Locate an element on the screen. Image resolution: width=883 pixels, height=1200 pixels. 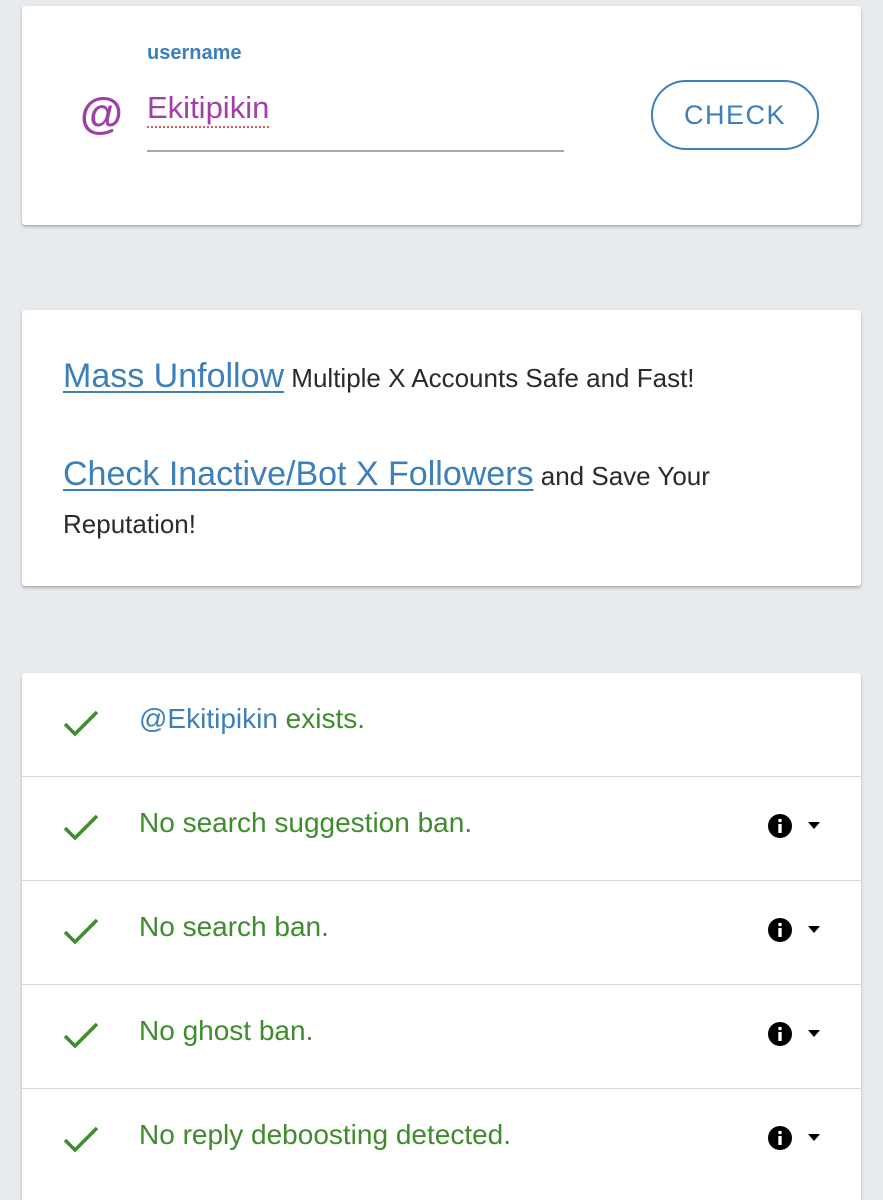
result-status-text: exists. is located at coordinates (321, 718).